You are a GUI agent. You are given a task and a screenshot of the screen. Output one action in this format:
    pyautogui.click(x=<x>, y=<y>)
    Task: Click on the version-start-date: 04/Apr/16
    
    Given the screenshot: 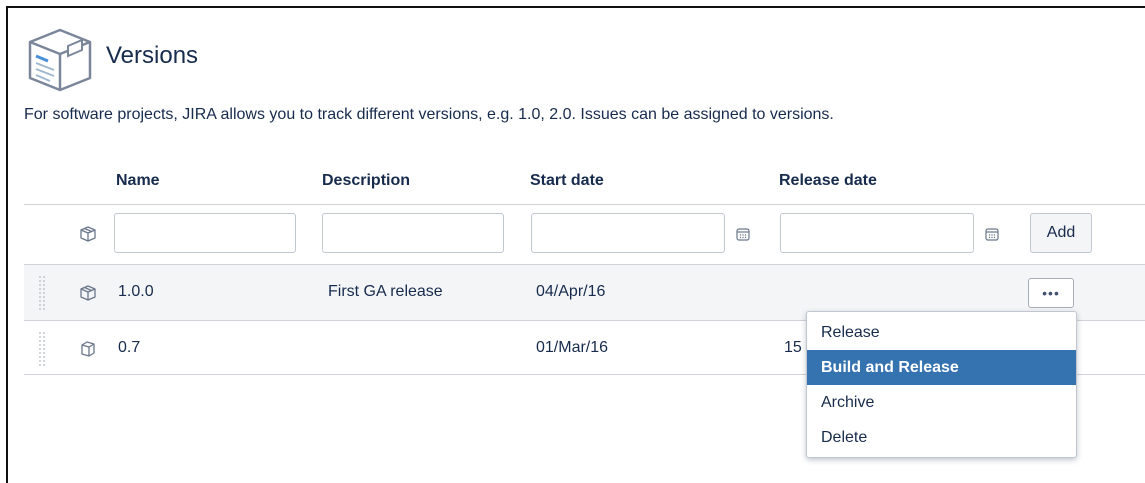 What is the action you would take?
    pyautogui.click(x=571, y=291)
    